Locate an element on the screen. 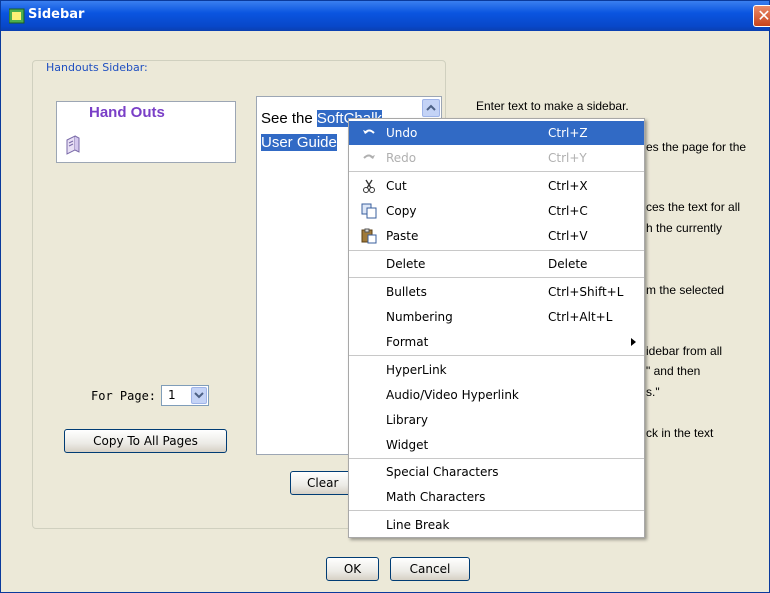 Image resolution: width=770 pixels, height=593 pixels. page-select-value: 1 is located at coordinates (172, 395).